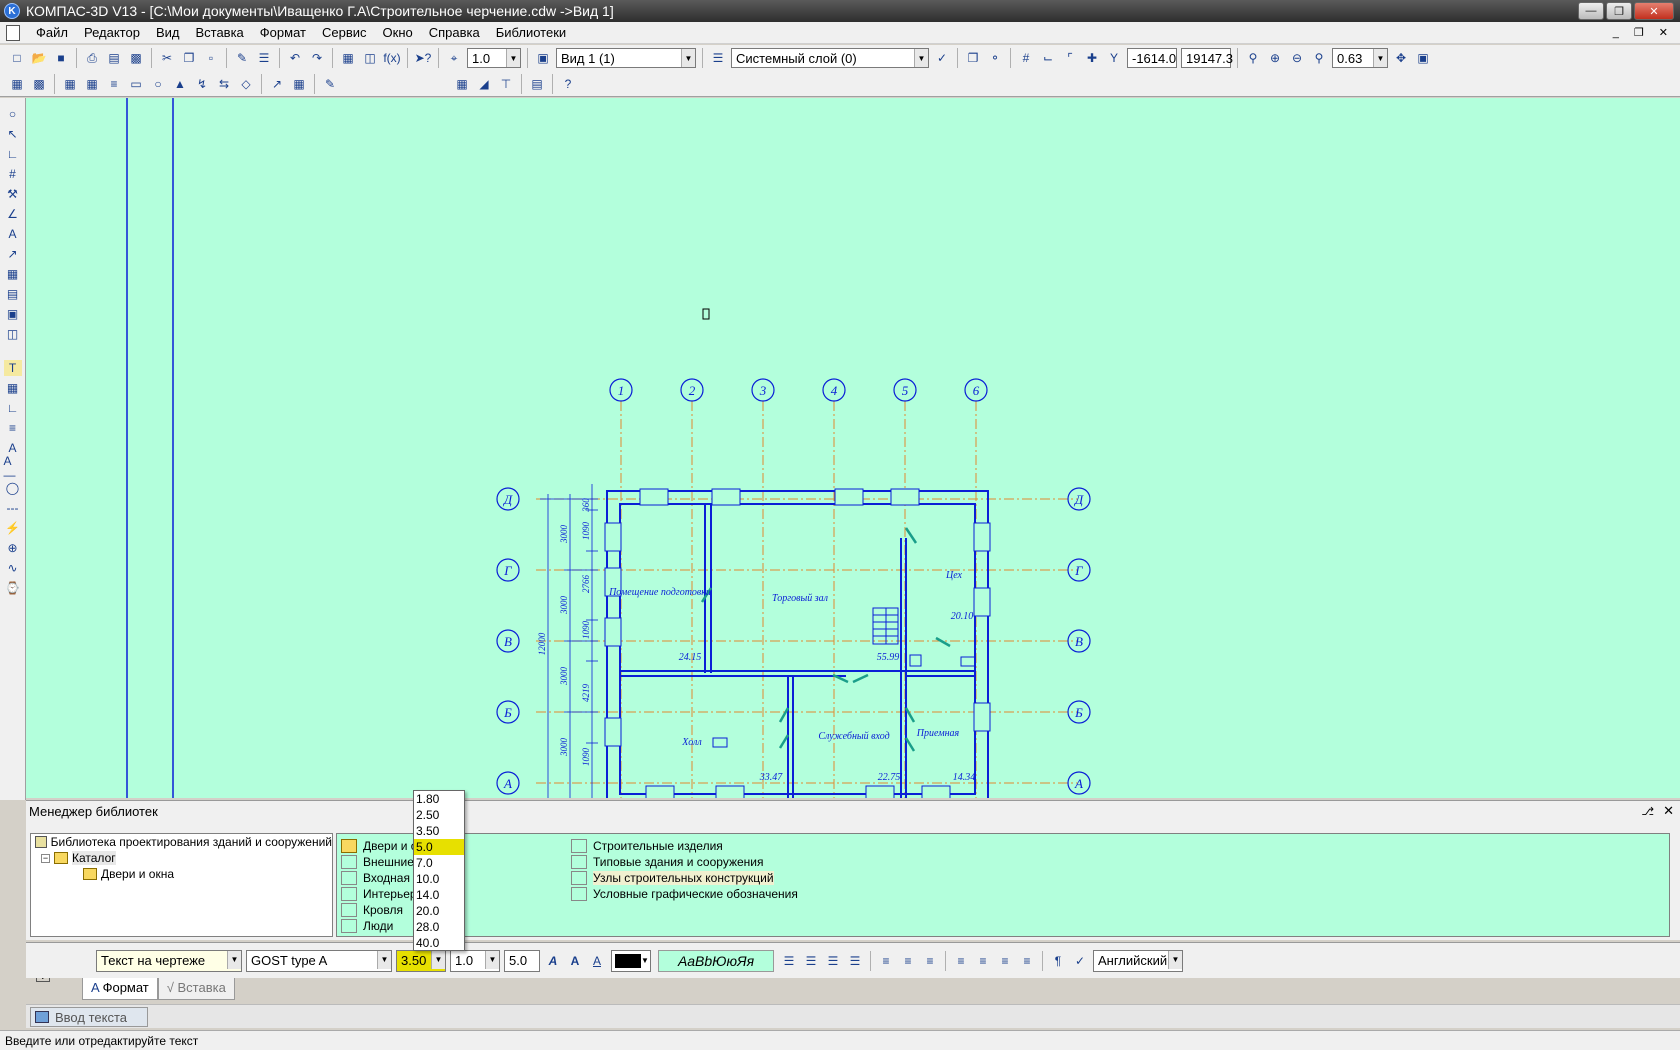 This screenshot has width=1680, height=1050. What do you see at coordinates (537, 84) in the screenshot?
I see `ruler-icon: ▤` at bounding box center [537, 84].